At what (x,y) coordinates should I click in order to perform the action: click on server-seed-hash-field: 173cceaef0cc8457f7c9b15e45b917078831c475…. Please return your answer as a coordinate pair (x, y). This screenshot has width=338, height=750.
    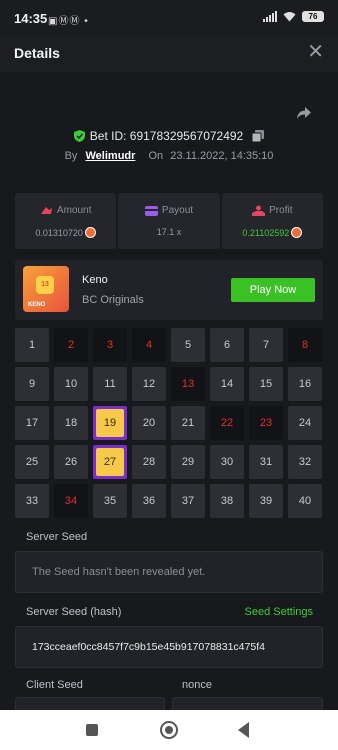
    Looking at the image, I should click on (169, 647).